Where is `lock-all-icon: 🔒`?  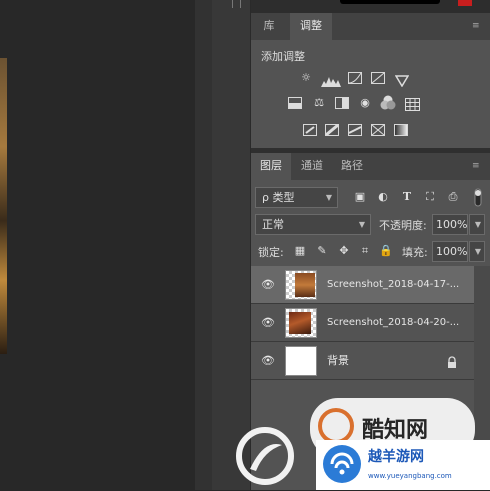
lock-all-icon: 🔒 is located at coordinates (386, 251).